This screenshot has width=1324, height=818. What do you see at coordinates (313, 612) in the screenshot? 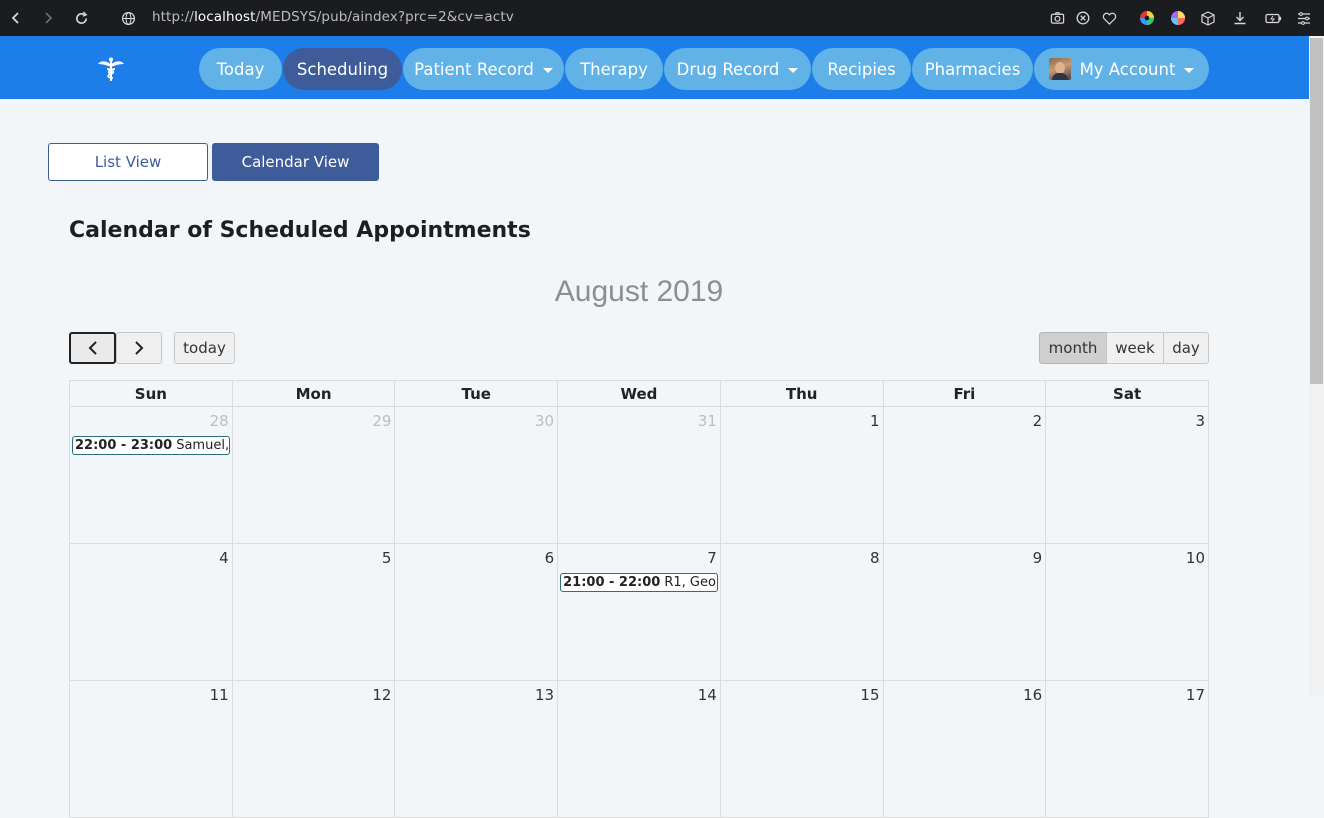
I see `day-cell: 5` at bounding box center [313, 612].